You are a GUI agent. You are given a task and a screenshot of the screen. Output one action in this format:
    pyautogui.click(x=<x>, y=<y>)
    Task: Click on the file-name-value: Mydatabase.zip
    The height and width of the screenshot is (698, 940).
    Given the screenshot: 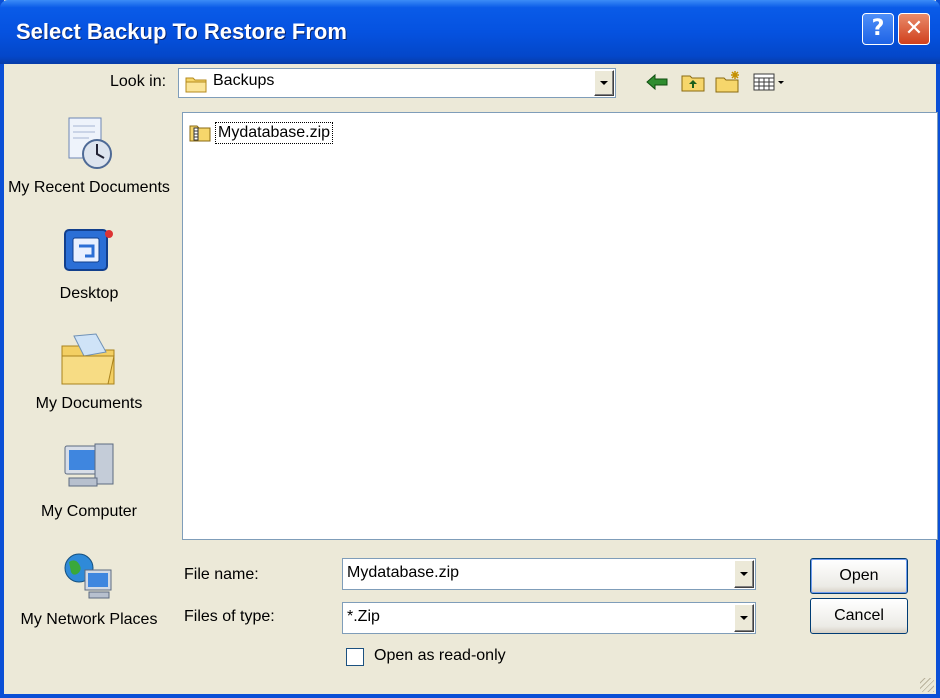 What is the action you would take?
    pyautogui.click(x=403, y=572)
    